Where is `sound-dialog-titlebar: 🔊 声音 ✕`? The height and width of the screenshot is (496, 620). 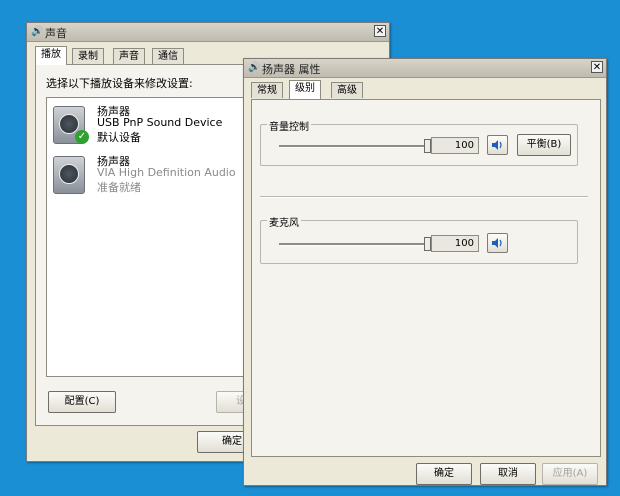 sound-dialog-titlebar: 🔊 声音 ✕ is located at coordinates (208, 32).